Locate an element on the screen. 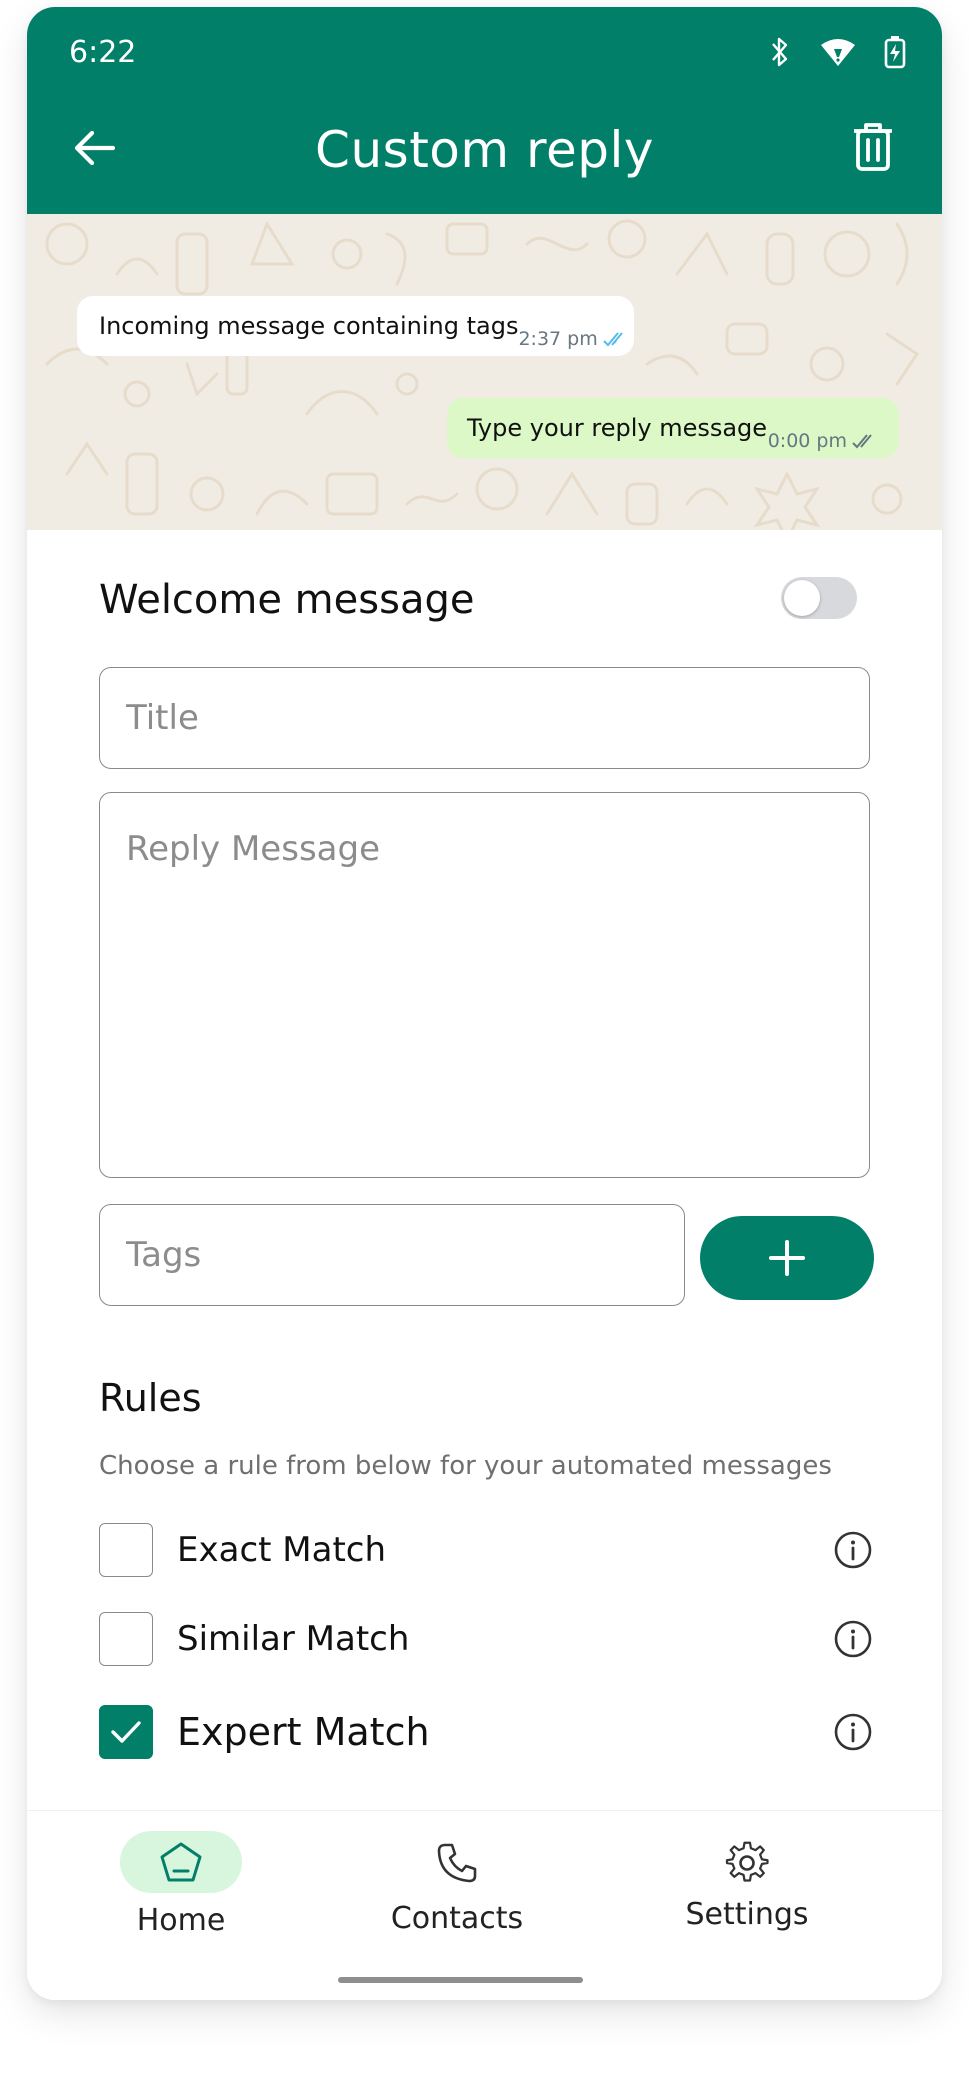 This screenshot has height=2081, width=969. delete-button is located at coordinates (873, 147).